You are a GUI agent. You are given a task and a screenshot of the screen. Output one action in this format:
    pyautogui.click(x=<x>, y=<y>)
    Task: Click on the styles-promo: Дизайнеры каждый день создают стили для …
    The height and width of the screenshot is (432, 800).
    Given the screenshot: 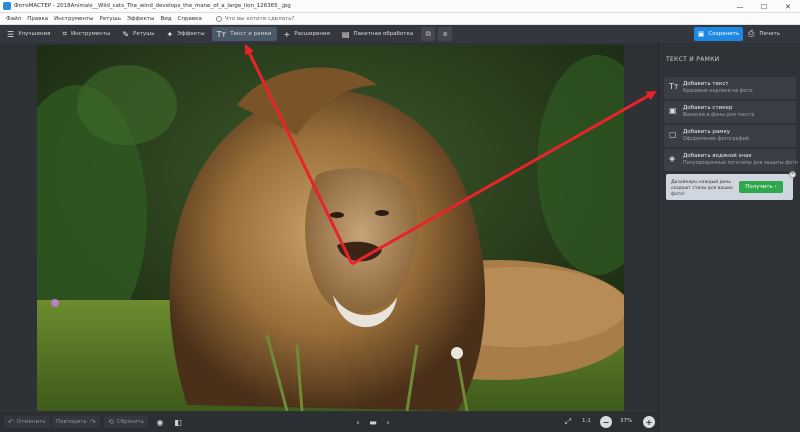 What is the action you would take?
    pyautogui.click(x=731, y=185)
    